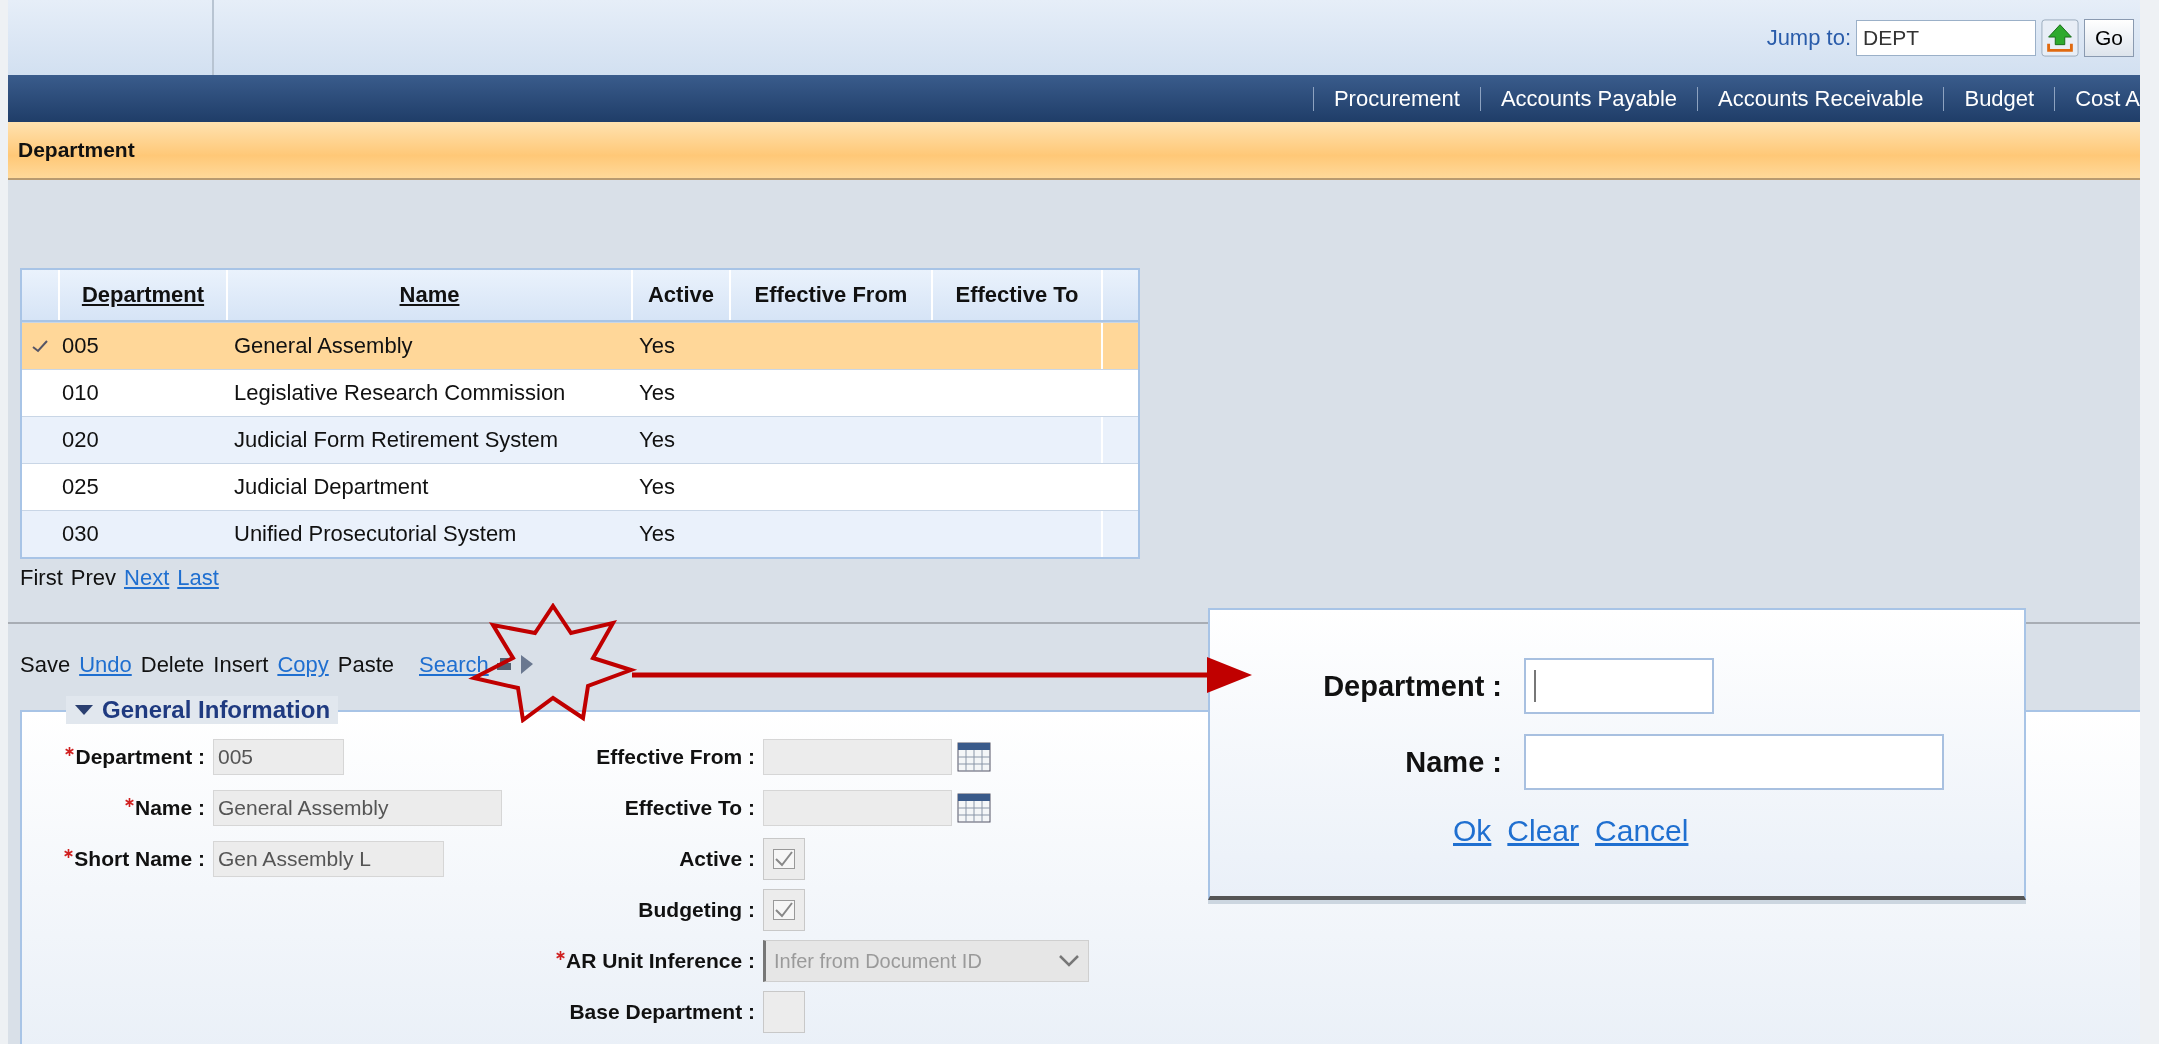  Describe the element at coordinates (526, 665) in the screenshot. I see `flag-icon` at that location.